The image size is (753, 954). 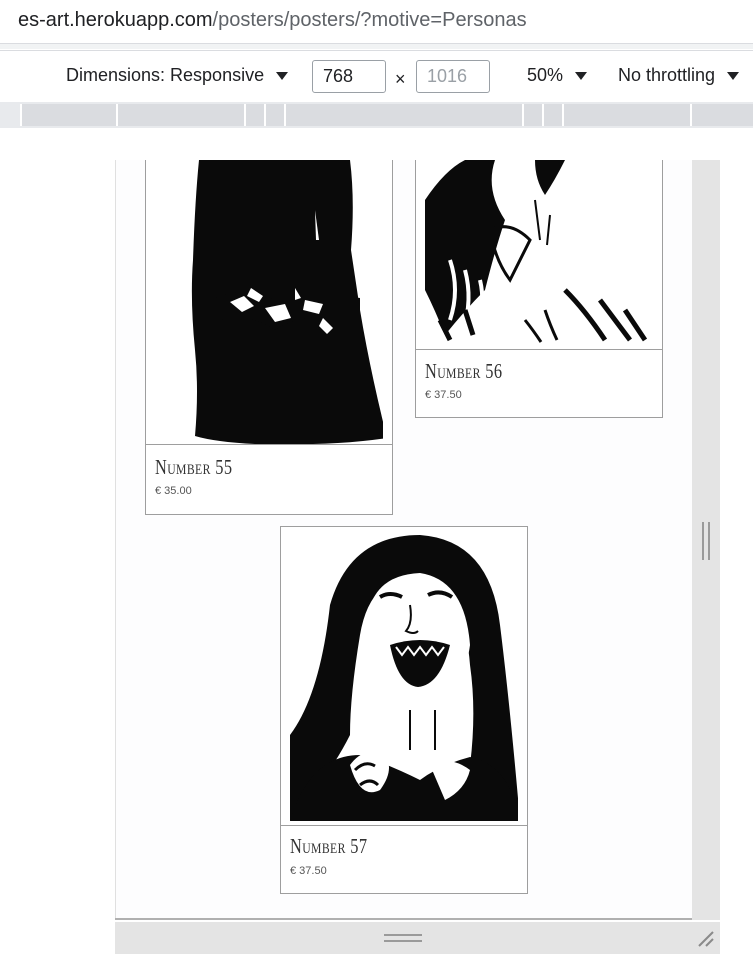 What do you see at coordinates (706, 541) in the screenshot?
I see `vertical-resize-grip-icon` at bounding box center [706, 541].